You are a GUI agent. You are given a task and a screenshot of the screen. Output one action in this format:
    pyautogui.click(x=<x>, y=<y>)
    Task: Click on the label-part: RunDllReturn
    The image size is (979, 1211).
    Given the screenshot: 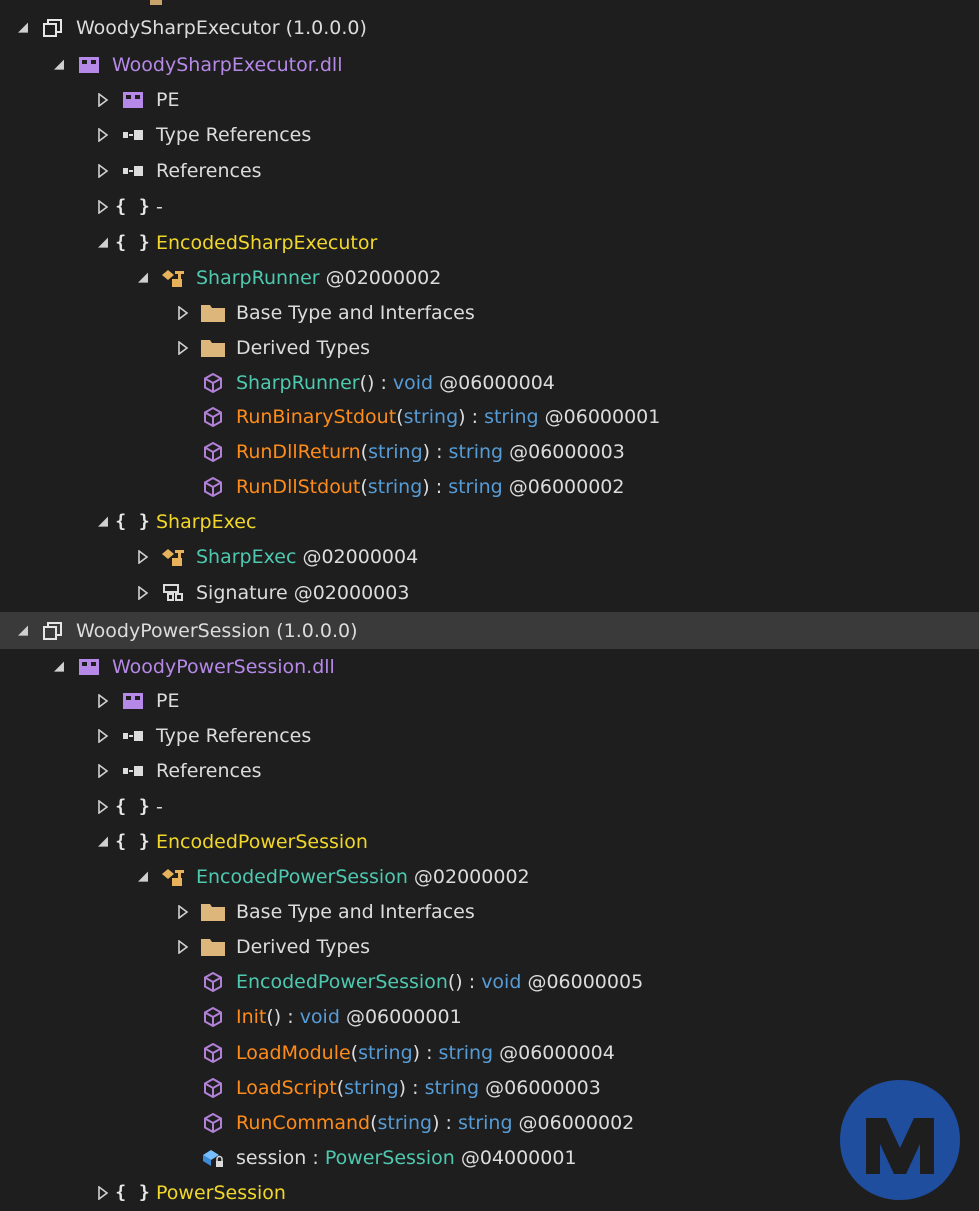 What is the action you would take?
    pyautogui.click(x=298, y=451)
    